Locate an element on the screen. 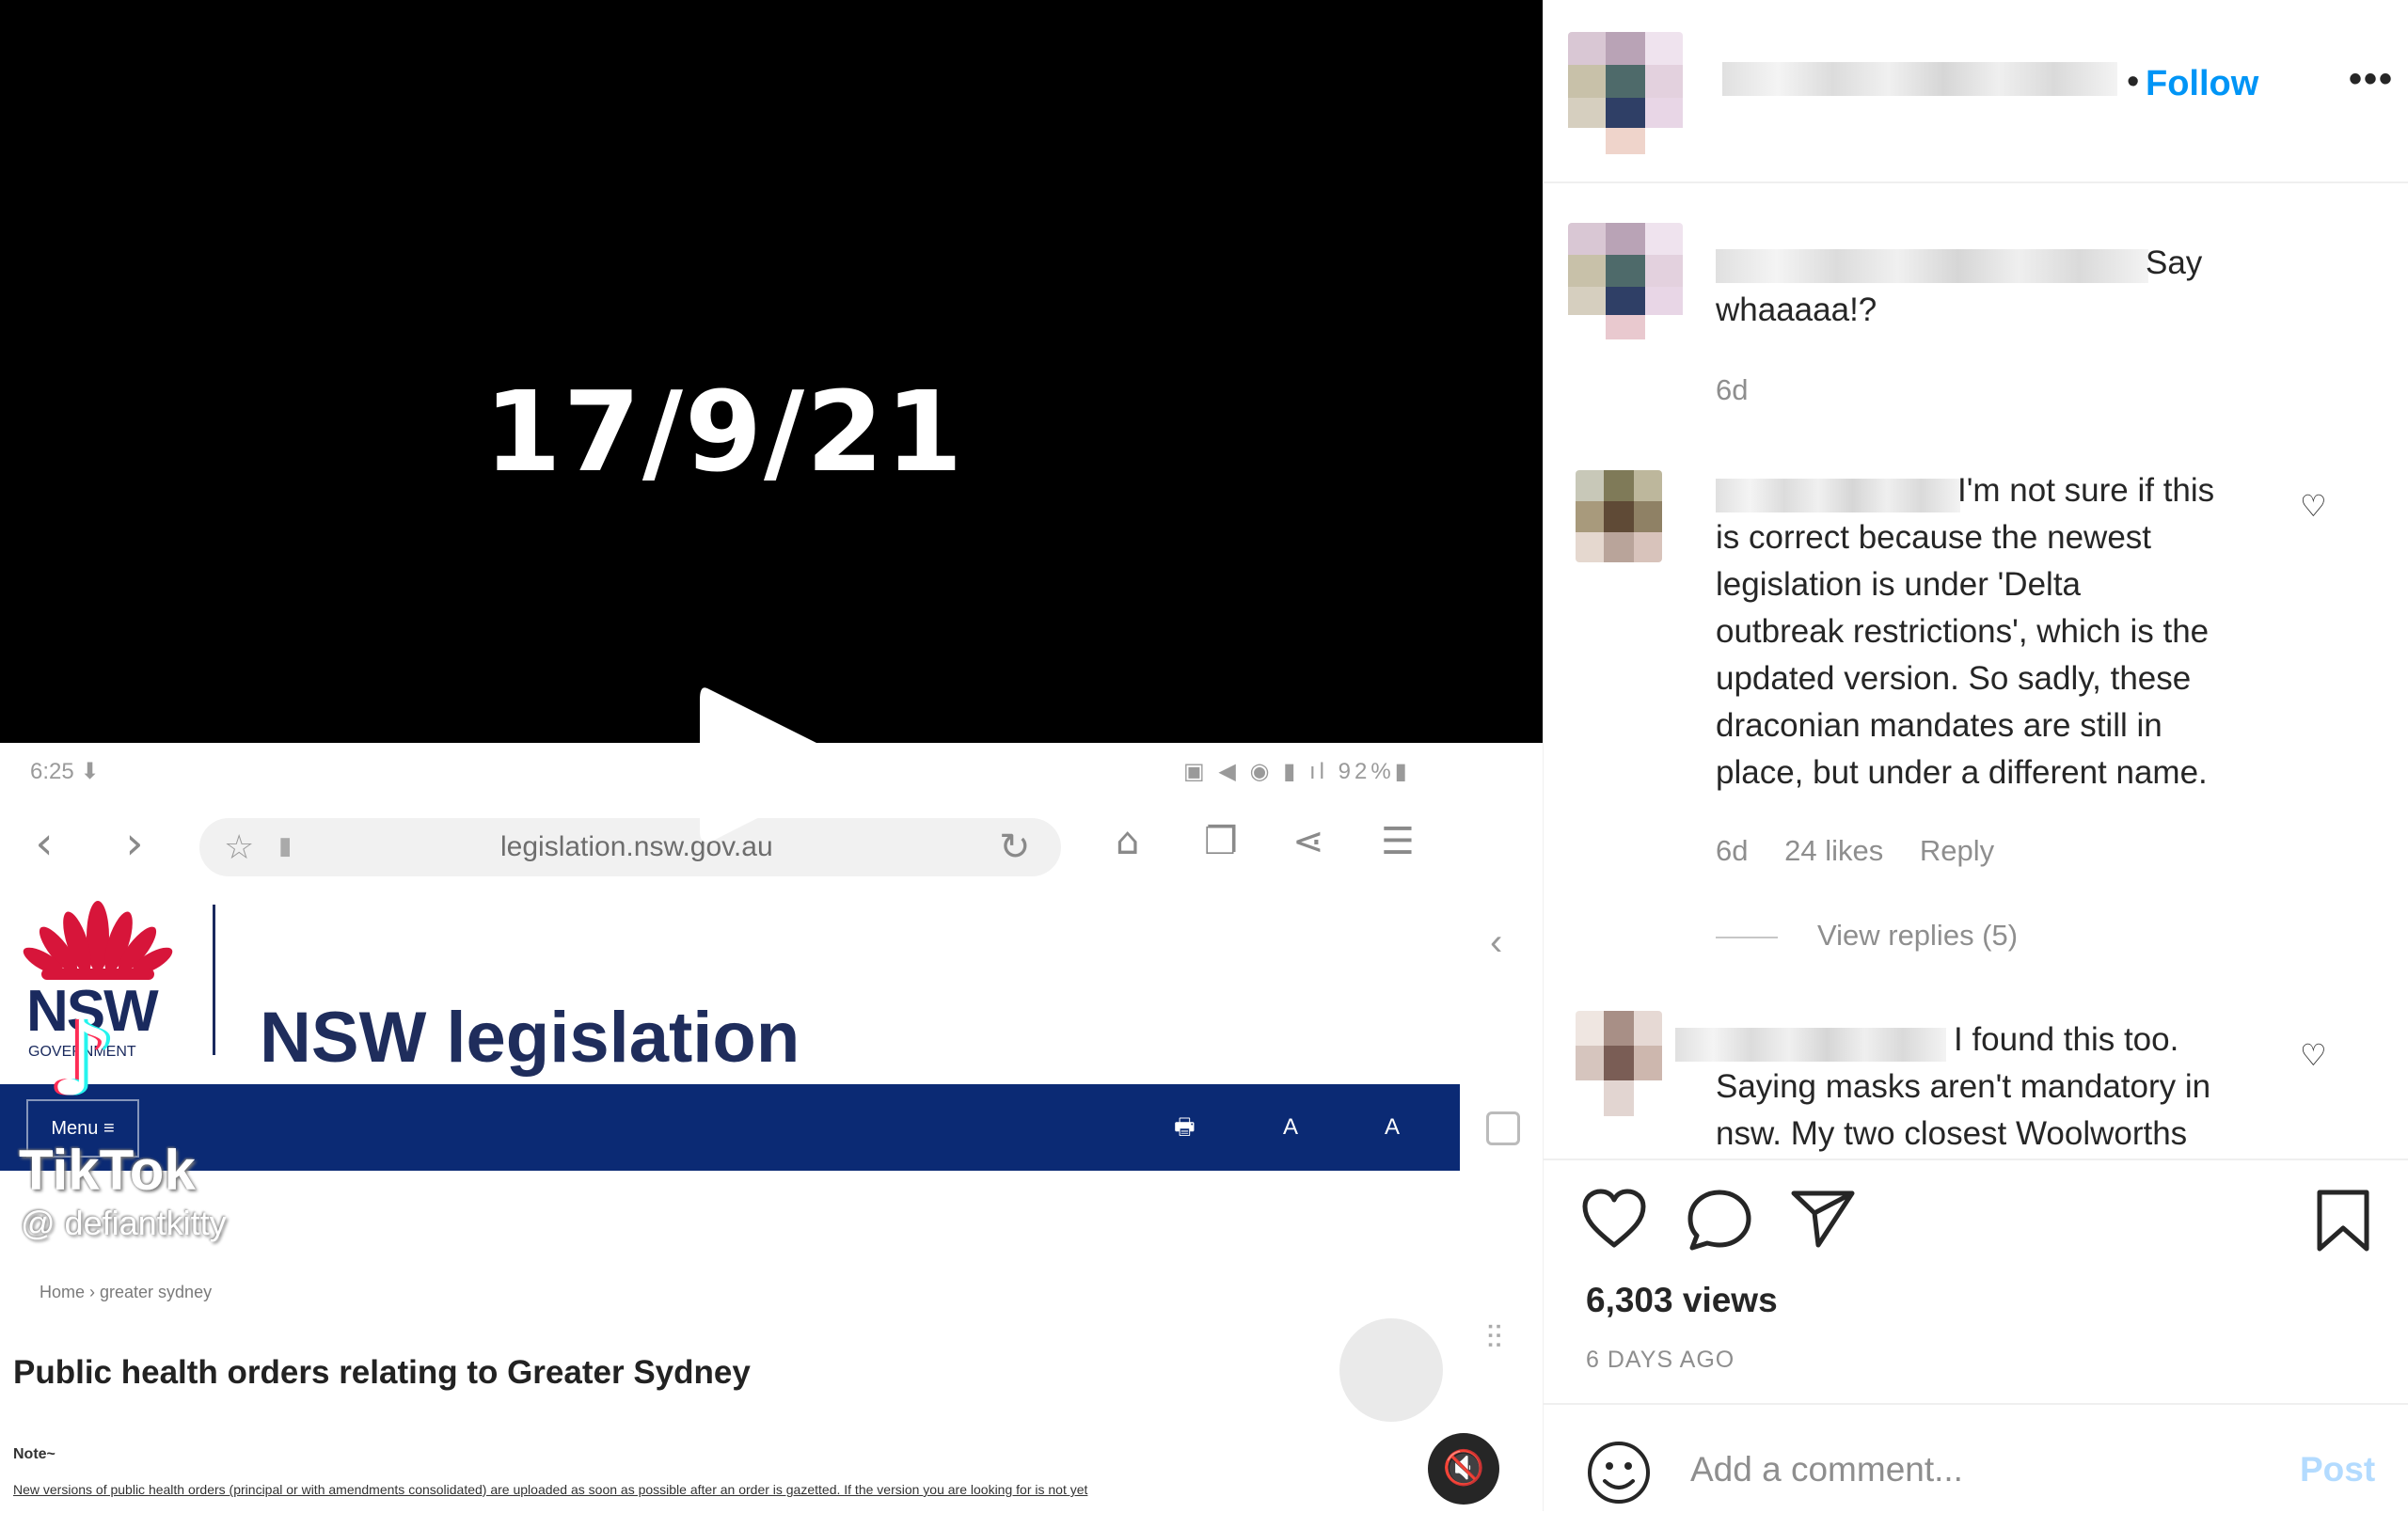 This screenshot has width=2408, height=1513. reload-icon: ↻ is located at coordinates (1015, 847).